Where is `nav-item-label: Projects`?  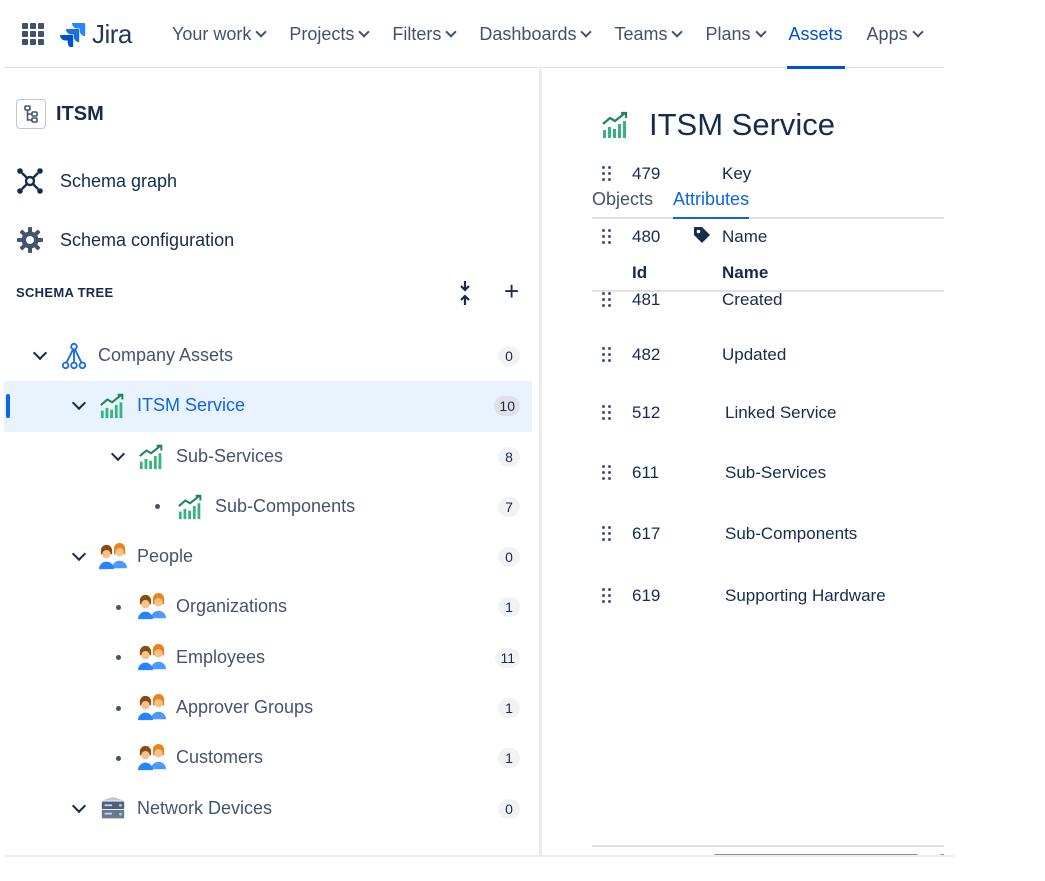 nav-item-label: Projects is located at coordinates (322, 33).